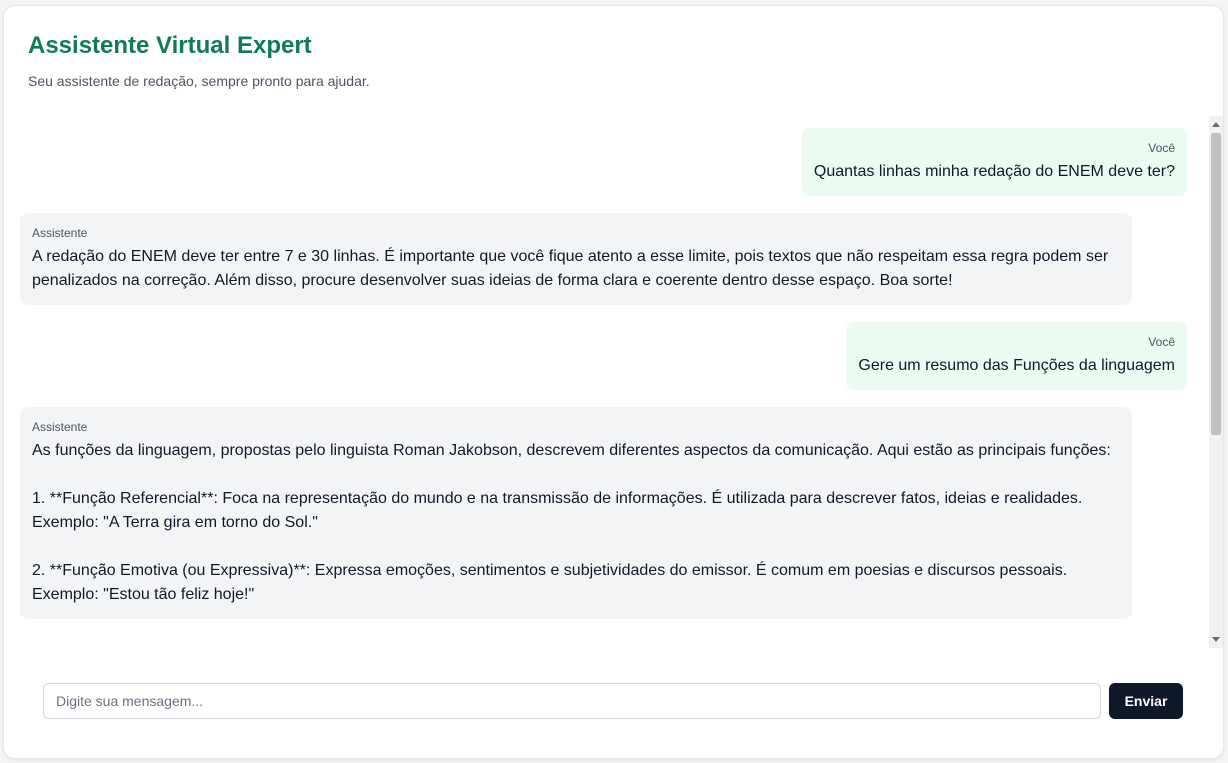 The height and width of the screenshot is (763, 1228). Describe the element at coordinates (1216, 284) in the screenshot. I see `scrollbar-thumb` at that location.